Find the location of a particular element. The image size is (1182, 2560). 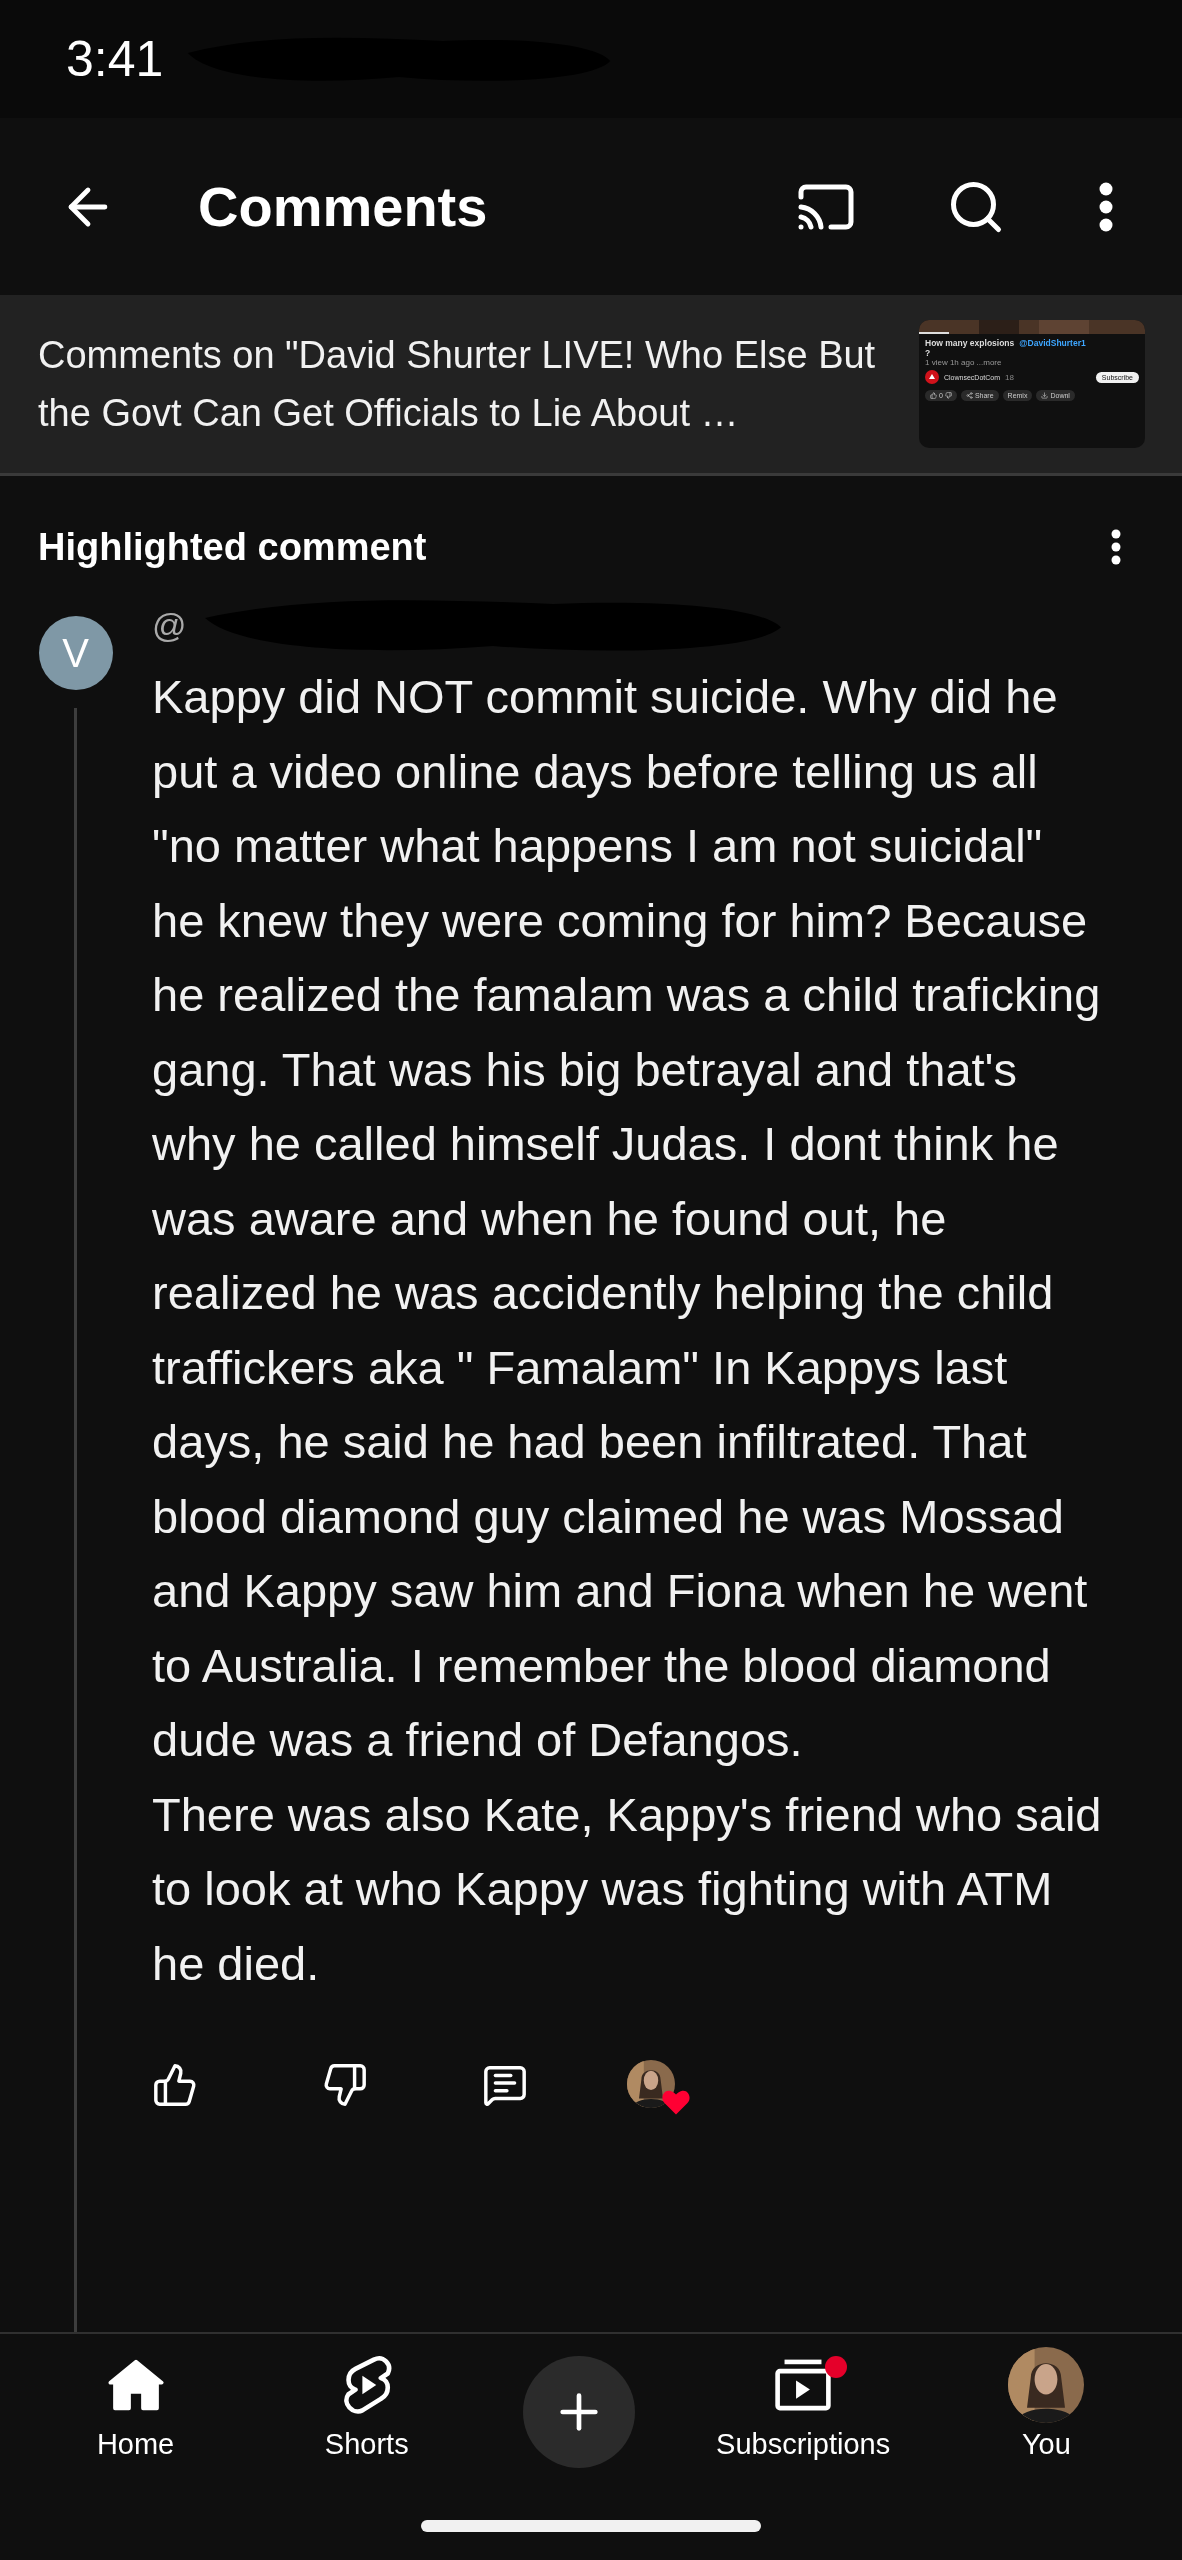

short-title: How many explosions is located at coordinates (970, 343).